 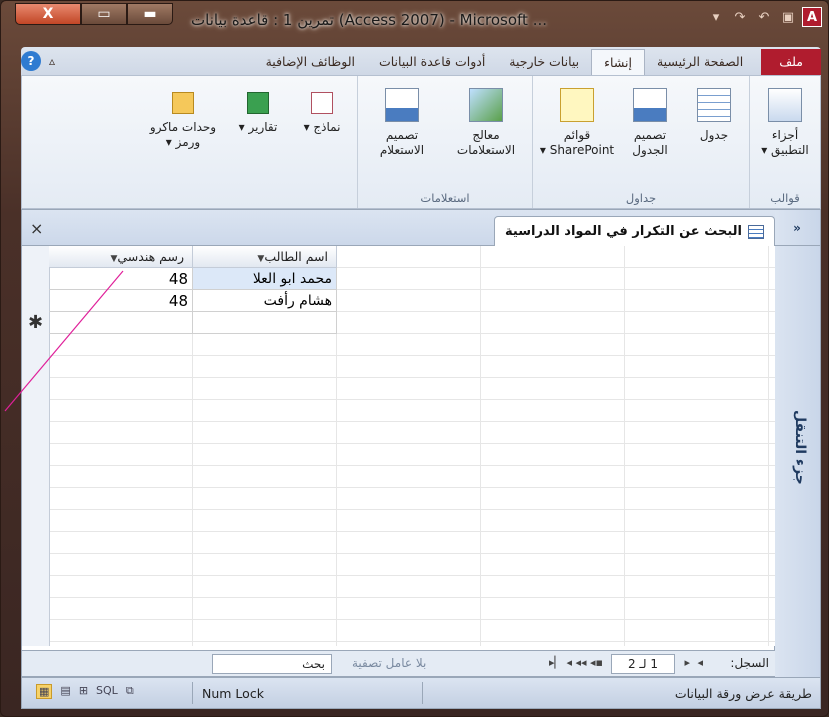 I want to click on query-design-button: تصميم الاستعلام, so click(x=402, y=135).